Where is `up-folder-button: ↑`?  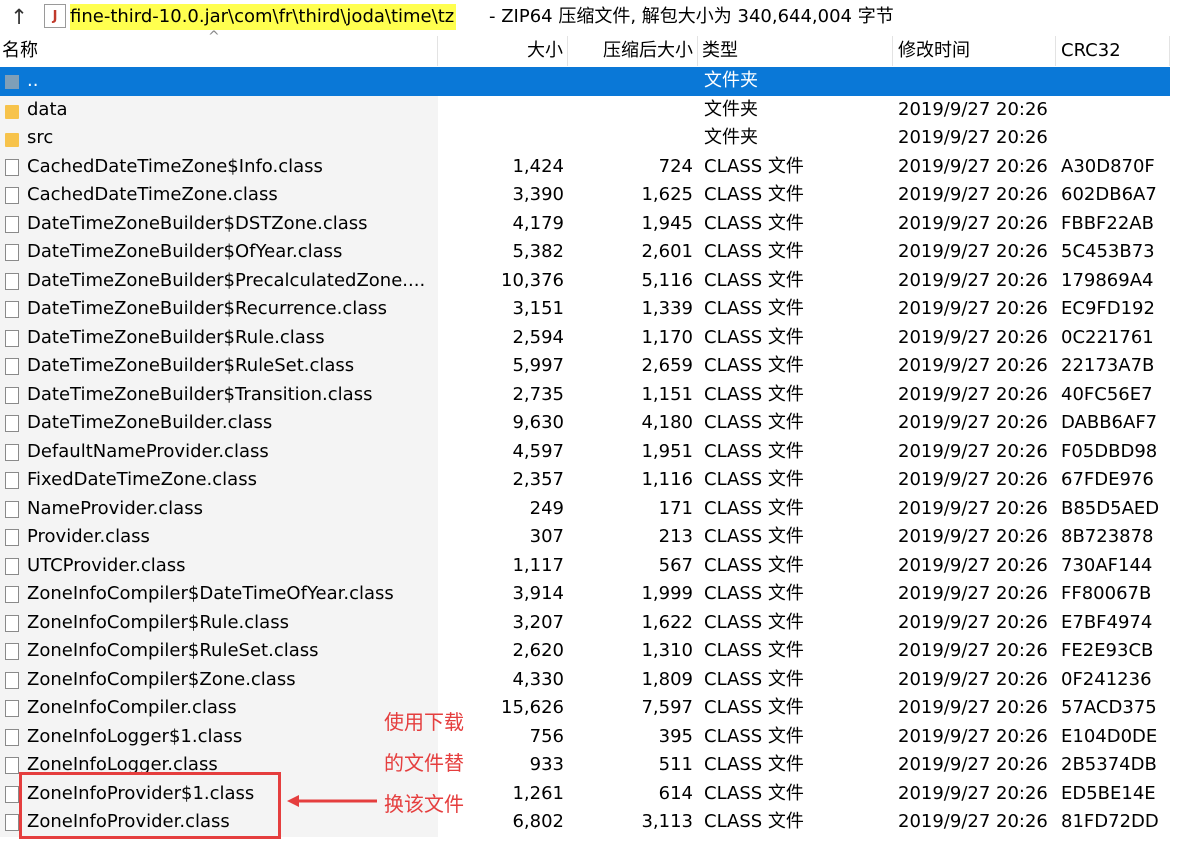 up-folder-button: ↑ is located at coordinates (19, 17).